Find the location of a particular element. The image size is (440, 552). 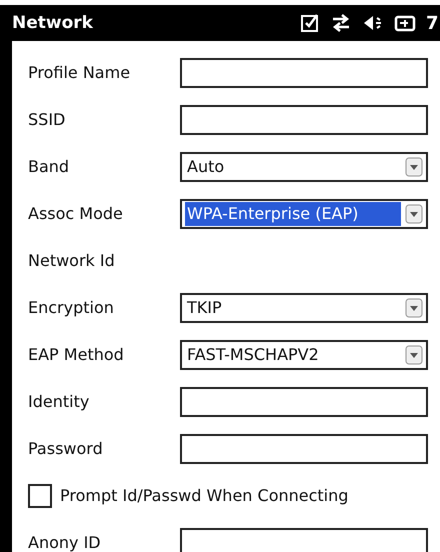

field-label: EAP Method is located at coordinates (76, 354).